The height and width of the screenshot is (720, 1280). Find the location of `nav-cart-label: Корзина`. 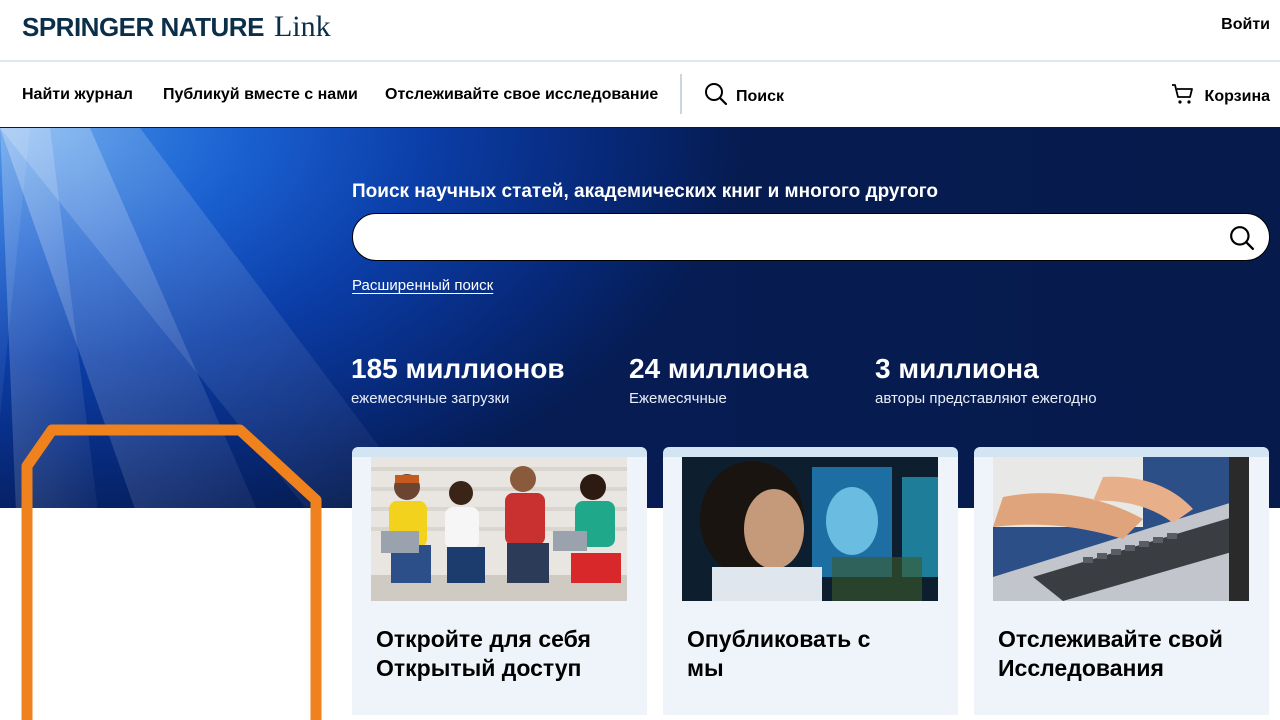

nav-cart-label: Корзина is located at coordinates (1237, 96).